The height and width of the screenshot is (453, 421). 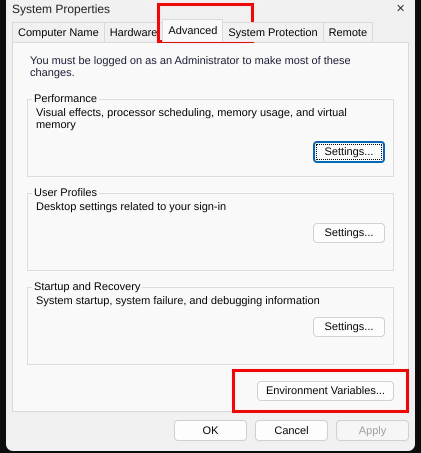 I want to click on group-description: Desktop settings related to your sign-in, so click(x=132, y=207).